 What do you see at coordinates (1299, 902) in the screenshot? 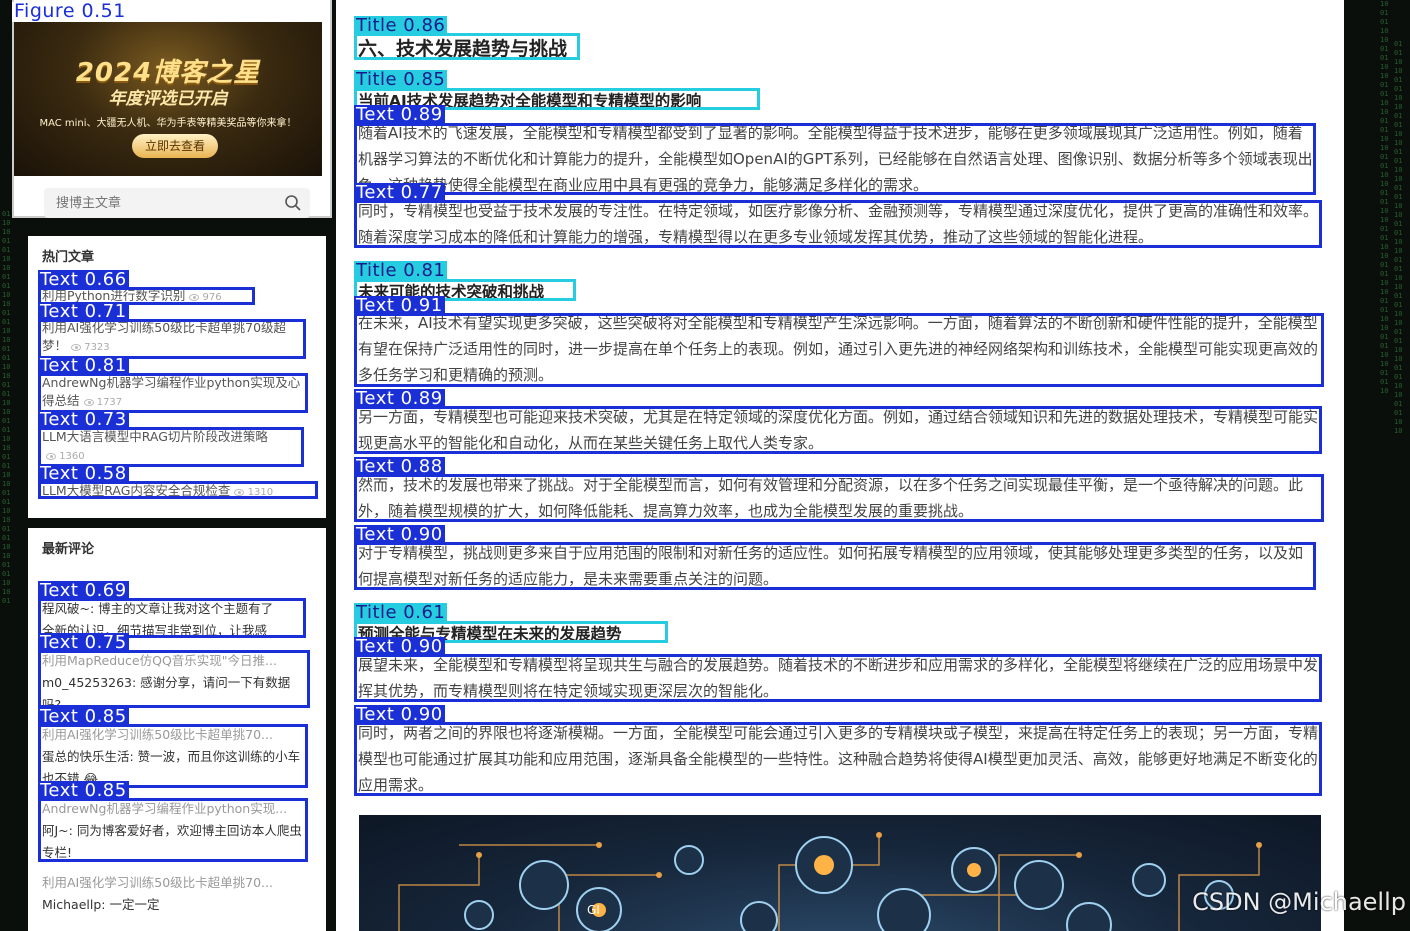
I see `csdn-watermark: CSDN @Michaellp` at bounding box center [1299, 902].